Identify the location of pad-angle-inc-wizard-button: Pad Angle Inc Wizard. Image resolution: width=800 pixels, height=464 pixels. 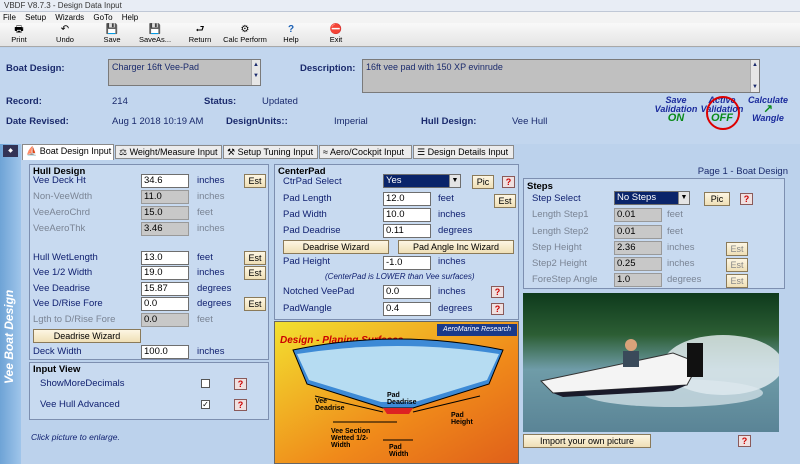
(456, 247).